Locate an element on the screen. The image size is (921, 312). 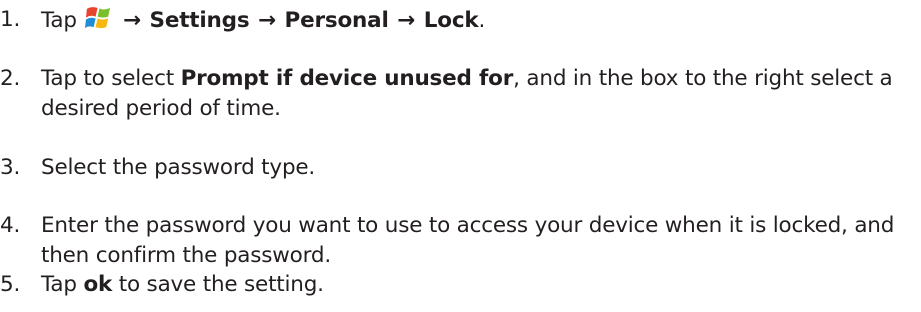
step-1: 1. Tap → Settings → Personal → Lock. is located at coordinates (457, 20).